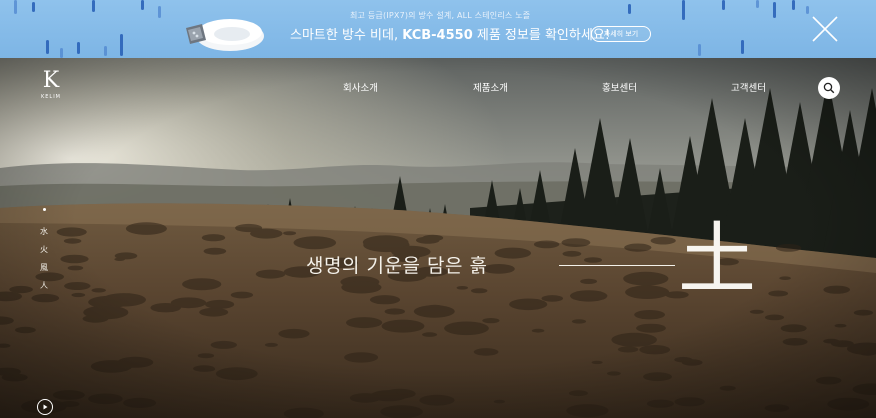 The height and width of the screenshot is (418, 876). What do you see at coordinates (825, 29) in the screenshot?
I see `close-icon` at bounding box center [825, 29].